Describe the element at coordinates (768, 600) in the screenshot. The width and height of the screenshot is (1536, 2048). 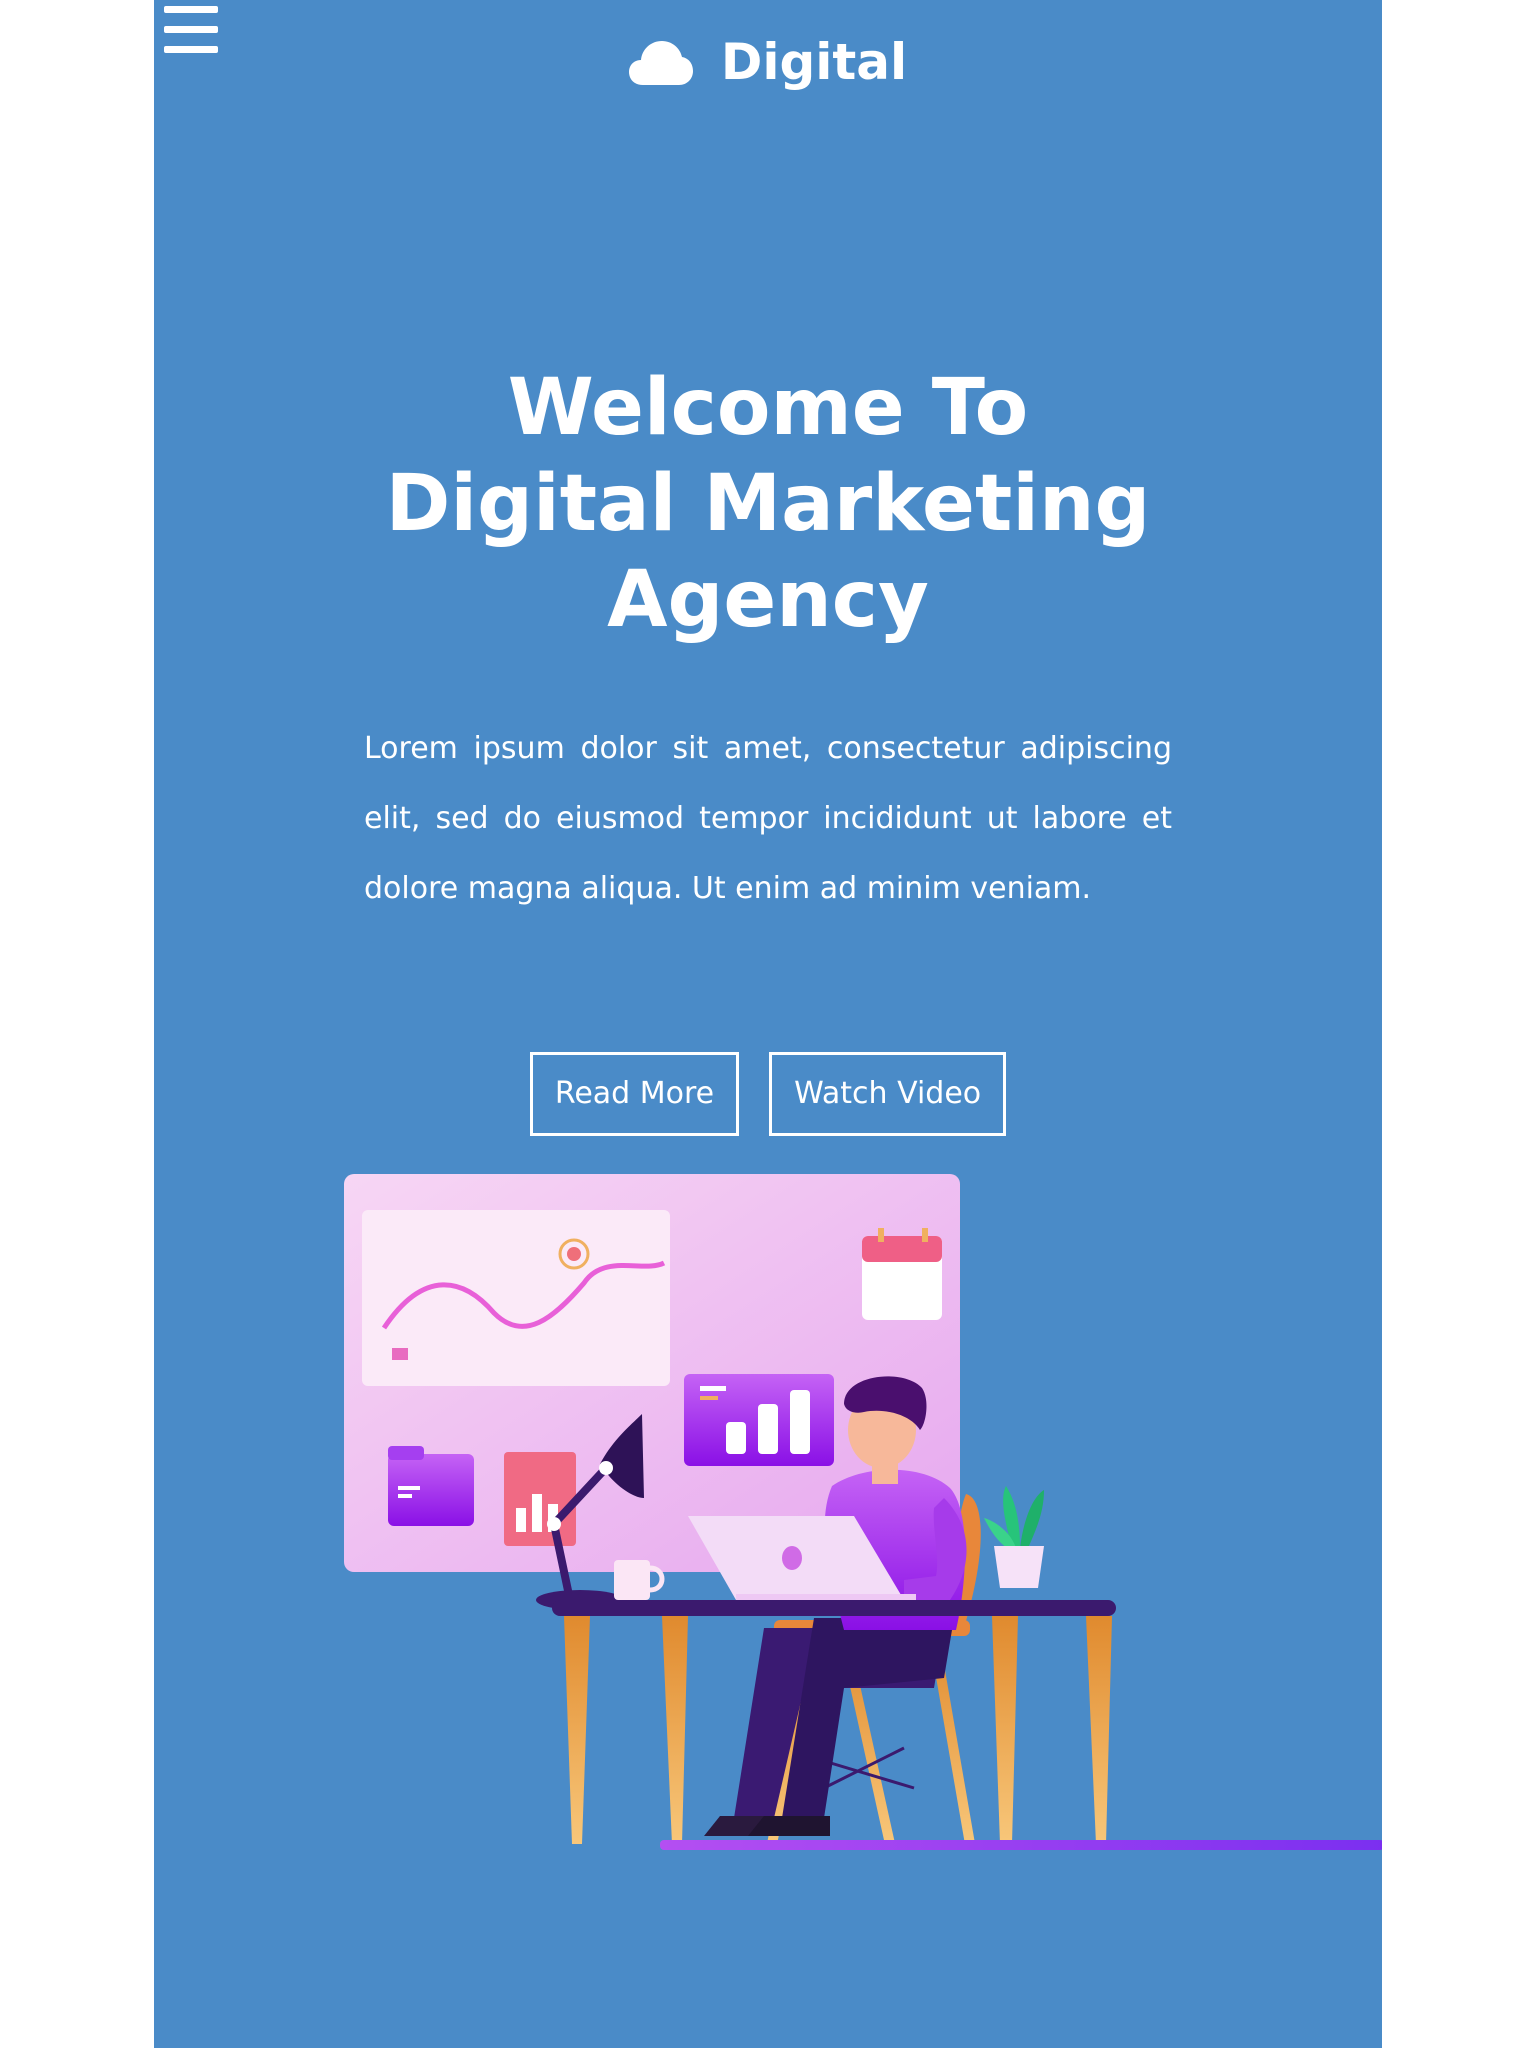
I see `hero-title-line-3: Agency` at that location.